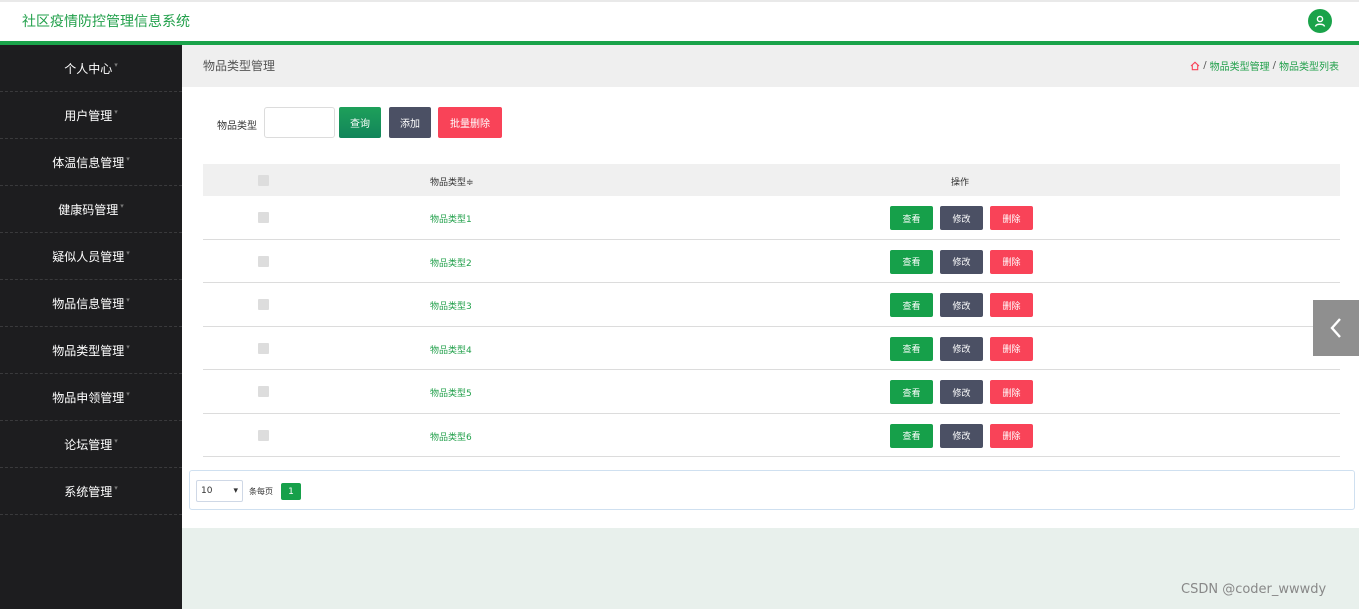 The width and height of the screenshot is (1359, 609). Describe the element at coordinates (263, 180) in the screenshot. I see `select-all-checkbox` at that location.